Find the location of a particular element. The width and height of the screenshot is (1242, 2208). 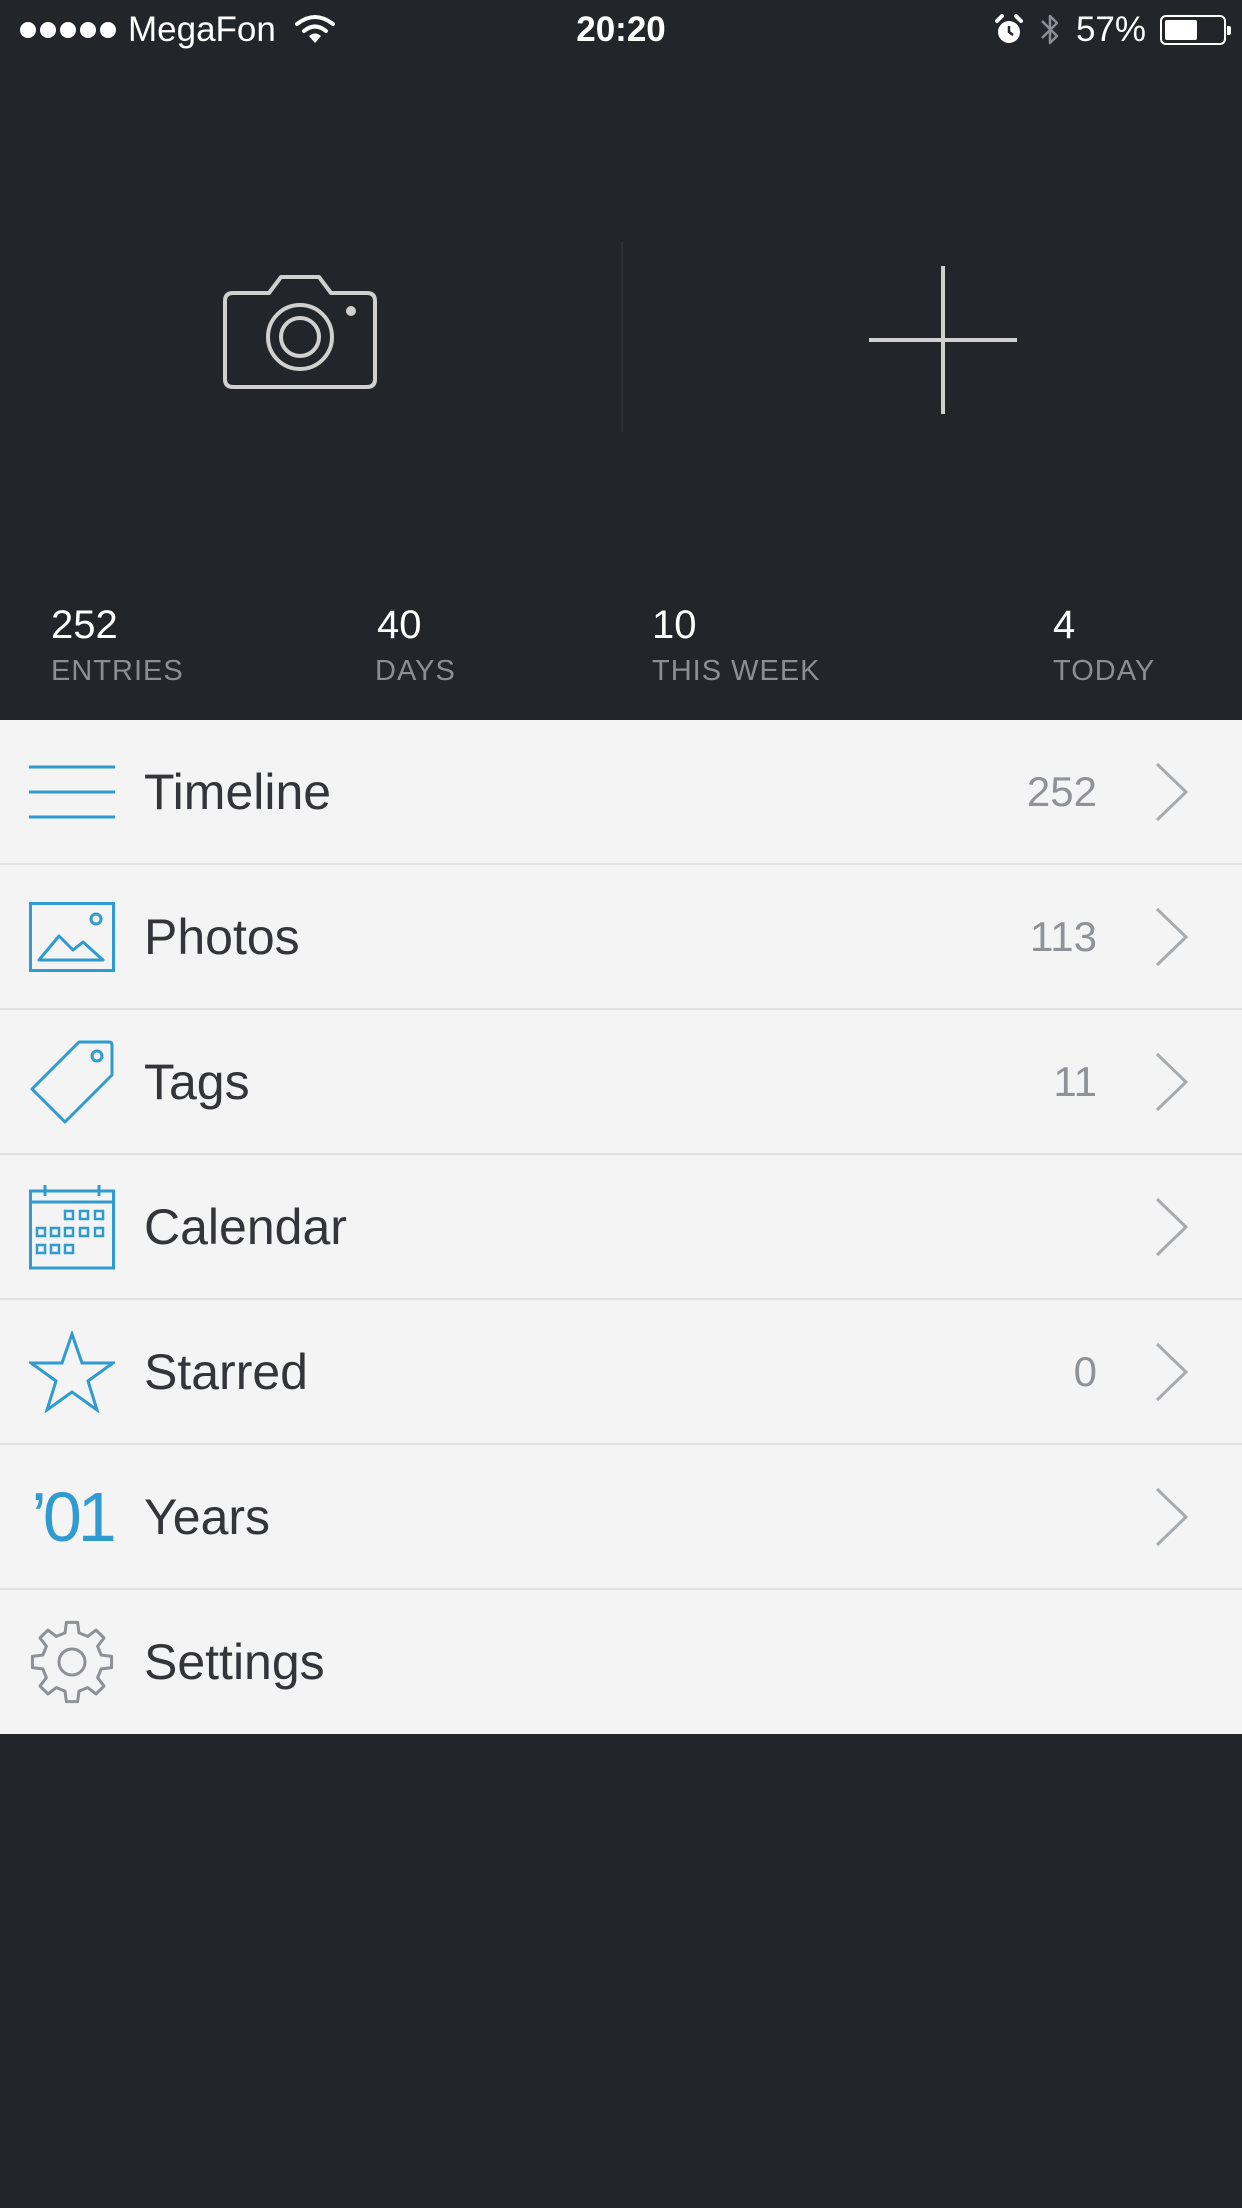

menu-item-count: 11 is located at coordinates (1075, 1081).